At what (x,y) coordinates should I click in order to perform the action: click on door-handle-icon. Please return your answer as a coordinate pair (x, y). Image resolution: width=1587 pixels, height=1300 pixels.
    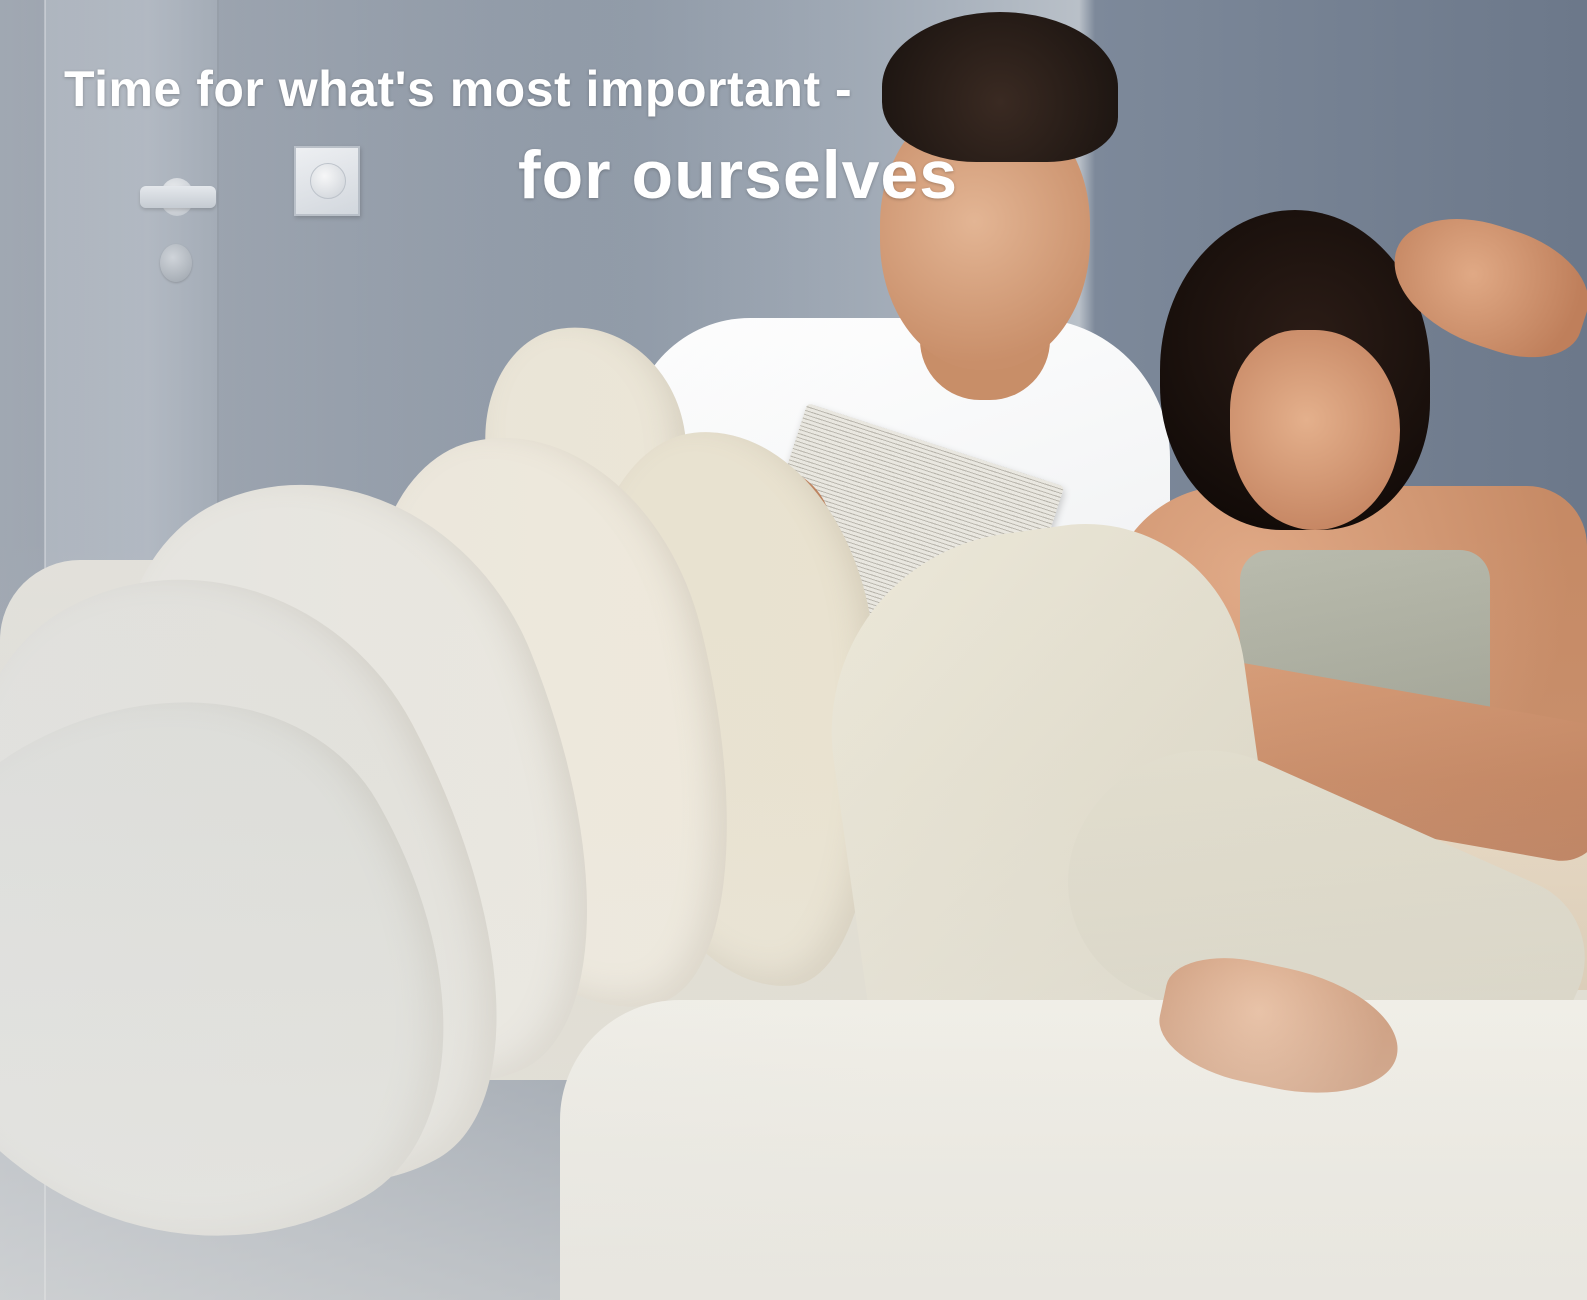
    Looking at the image, I should click on (178, 197).